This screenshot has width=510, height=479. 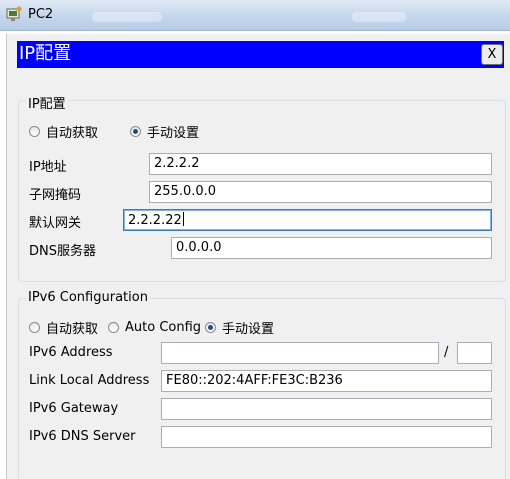 What do you see at coordinates (163, 327) in the screenshot?
I see `ipv6-radio-autoconfig-label: Auto Config` at bounding box center [163, 327].